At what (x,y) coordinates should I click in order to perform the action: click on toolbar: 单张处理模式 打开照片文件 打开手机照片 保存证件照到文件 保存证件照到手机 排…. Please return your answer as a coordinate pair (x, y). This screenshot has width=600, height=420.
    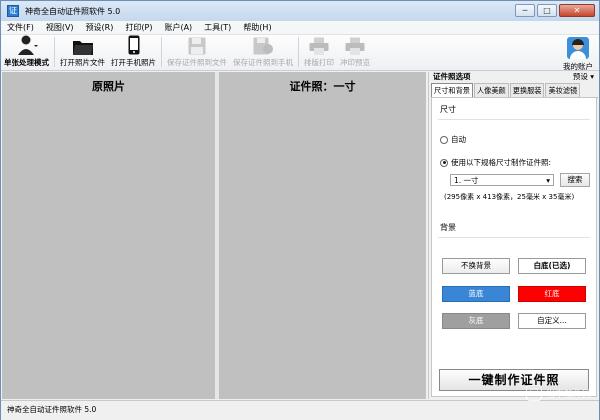
    Looking at the image, I should click on (300, 53).